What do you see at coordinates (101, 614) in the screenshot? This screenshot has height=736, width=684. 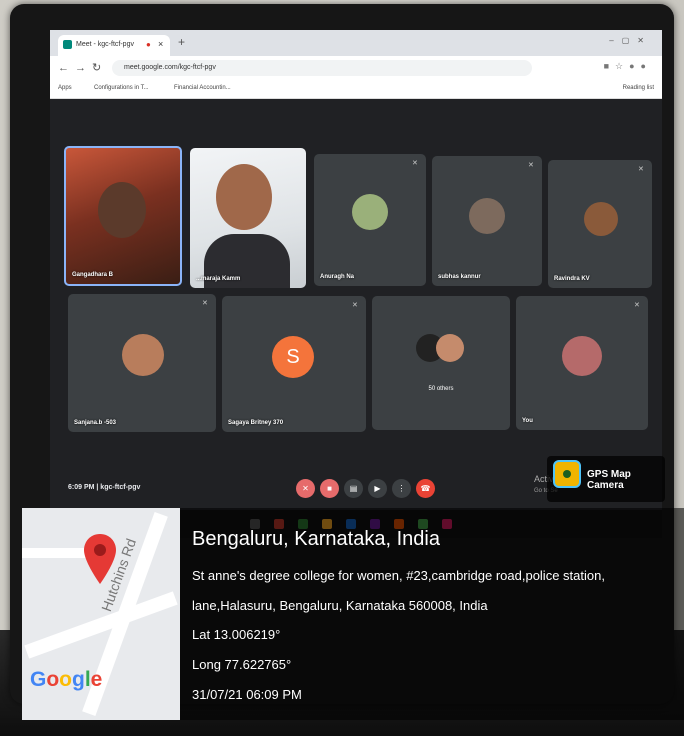 I see `mini-map: Hutchins Rd Google` at bounding box center [101, 614].